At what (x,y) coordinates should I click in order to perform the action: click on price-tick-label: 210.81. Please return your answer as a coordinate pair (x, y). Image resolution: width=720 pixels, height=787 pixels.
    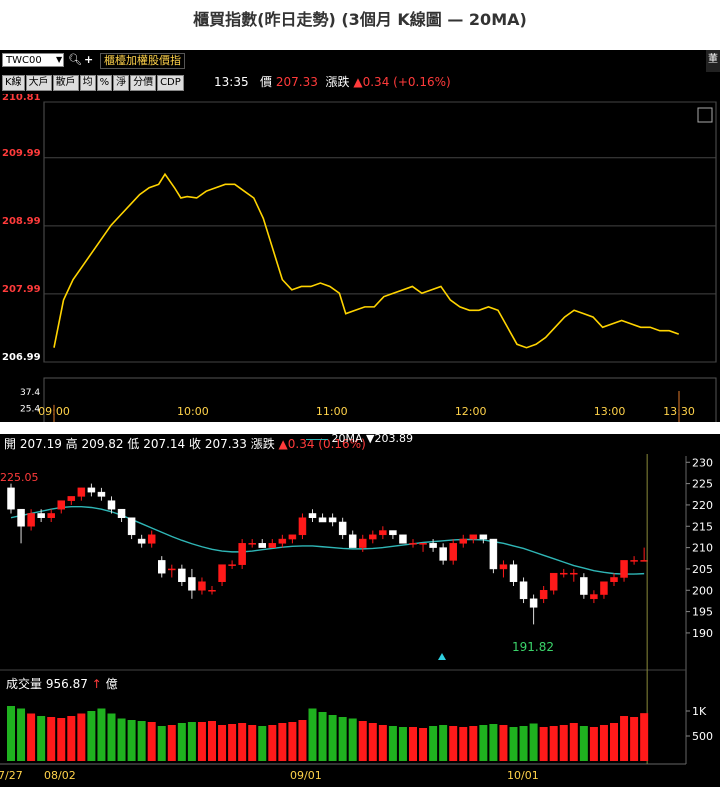
    Looking at the image, I should click on (21, 98).